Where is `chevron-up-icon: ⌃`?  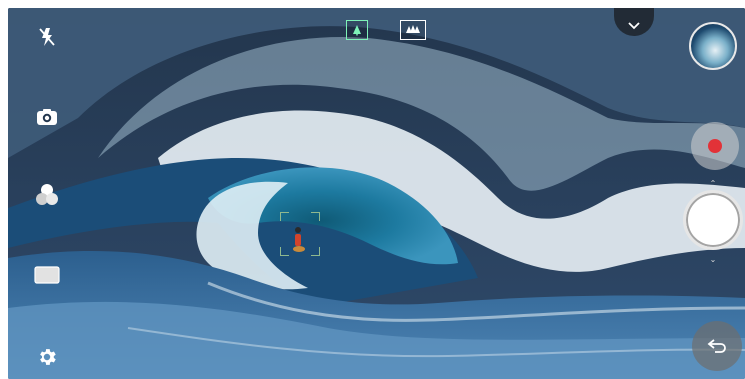
chevron-up-icon: ⌃ is located at coordinates (713, 183).